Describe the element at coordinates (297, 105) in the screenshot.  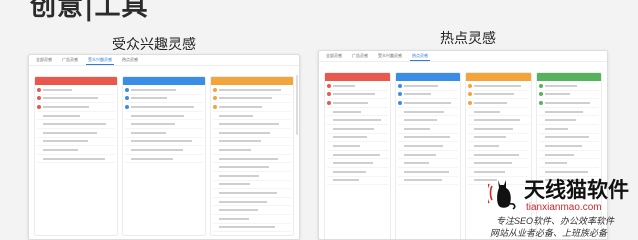
I see `scrollbar` at that location.